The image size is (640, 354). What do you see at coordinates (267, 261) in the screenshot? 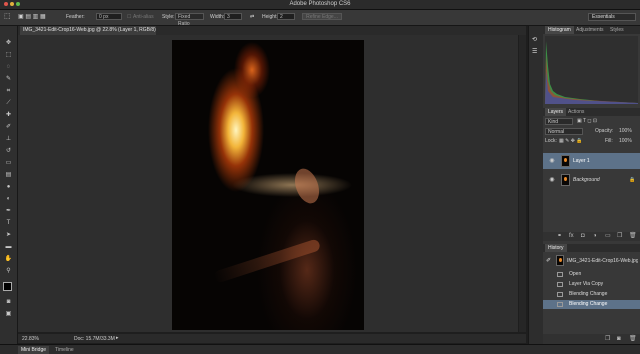
I see `image-arm-shape` at bounding box center [267, 261].